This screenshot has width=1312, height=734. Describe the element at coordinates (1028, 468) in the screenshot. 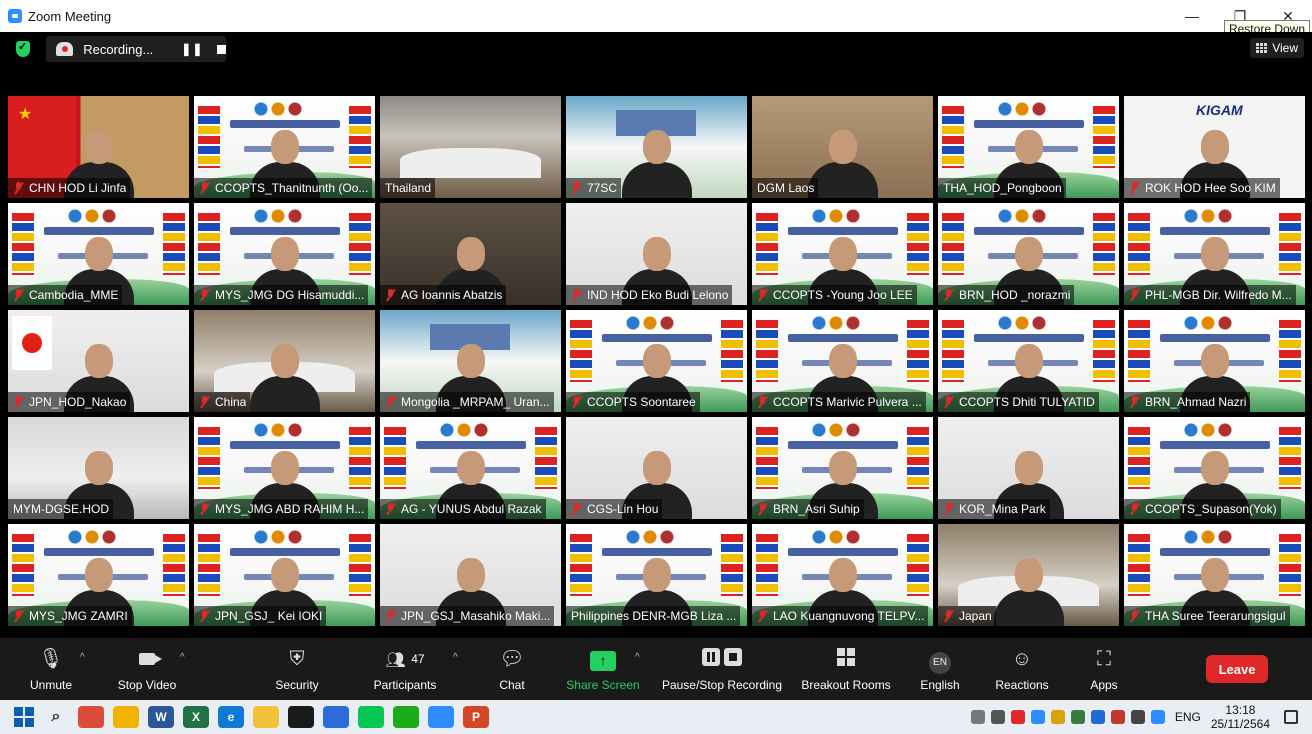

I see `participant-video-tile: KOR_Mina Park` at that location.